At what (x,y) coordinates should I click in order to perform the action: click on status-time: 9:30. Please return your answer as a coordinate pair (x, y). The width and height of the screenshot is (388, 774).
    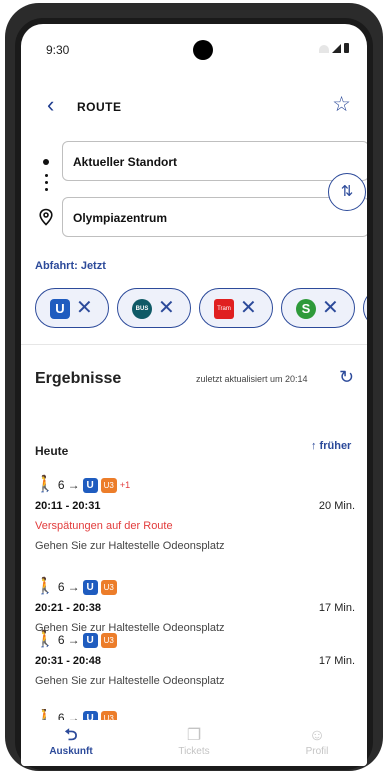
    Looking at the image, I should click on (58, 50).